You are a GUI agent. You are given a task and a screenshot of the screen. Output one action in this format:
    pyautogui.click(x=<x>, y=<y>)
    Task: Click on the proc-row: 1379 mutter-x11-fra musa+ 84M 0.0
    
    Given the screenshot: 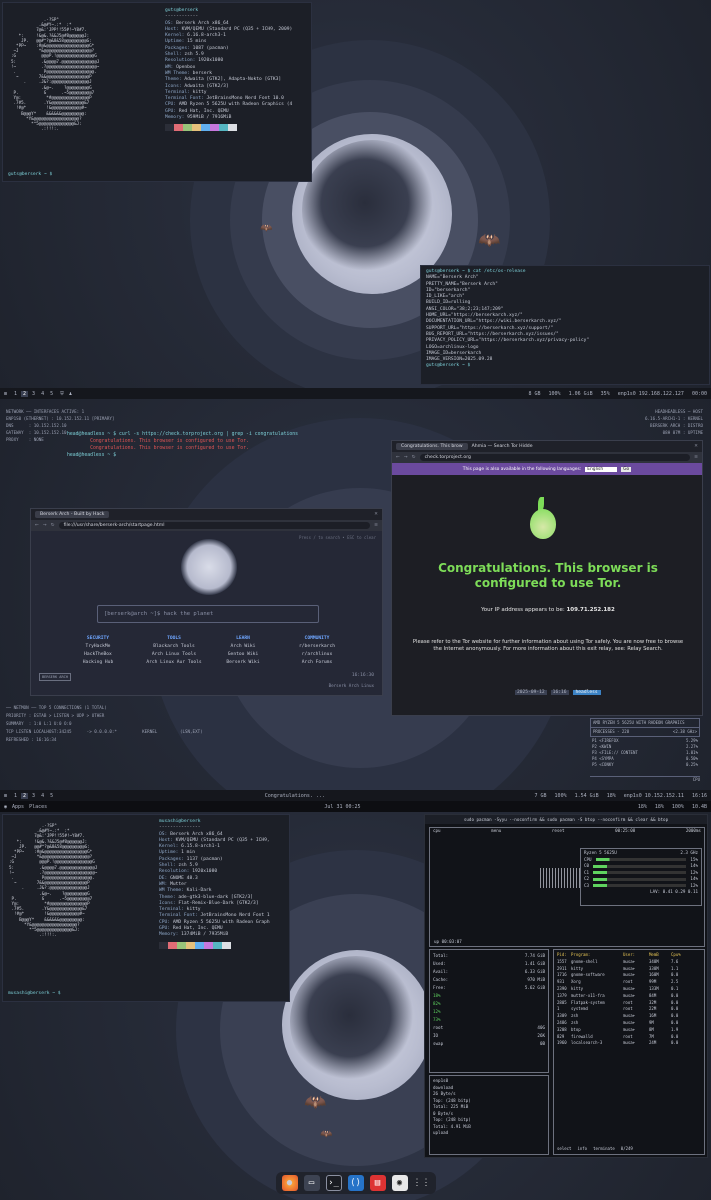 What is the action you would take?
    pyautogui.click(x=629, y=996)
    